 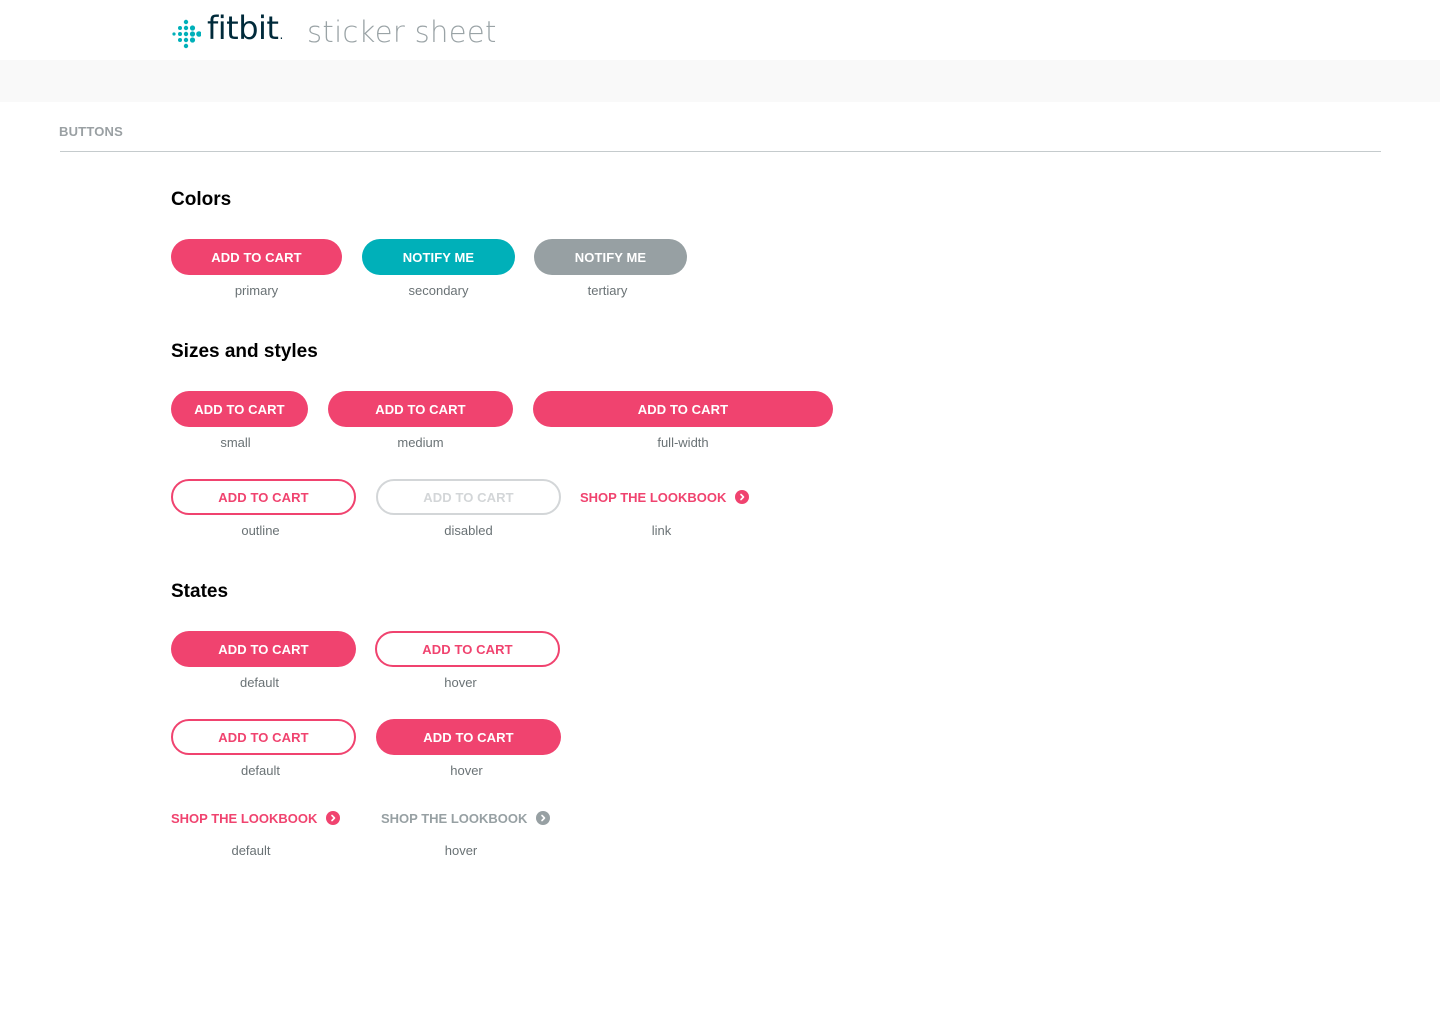 I want to click on state-link-hover: SHOP THE LOOKBOOK, so click(x=466, y=818).